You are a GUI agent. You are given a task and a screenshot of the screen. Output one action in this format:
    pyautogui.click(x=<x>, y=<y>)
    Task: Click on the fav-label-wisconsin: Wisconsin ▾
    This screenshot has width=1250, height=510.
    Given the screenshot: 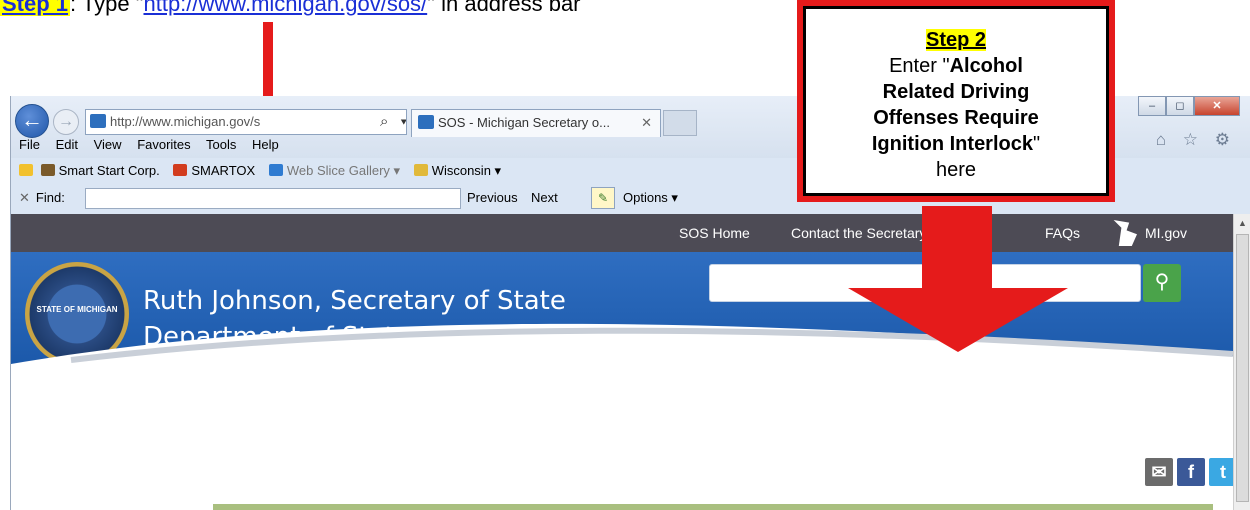 What is the action you would take?
    pyautogui.click(x=466, y=170)
    